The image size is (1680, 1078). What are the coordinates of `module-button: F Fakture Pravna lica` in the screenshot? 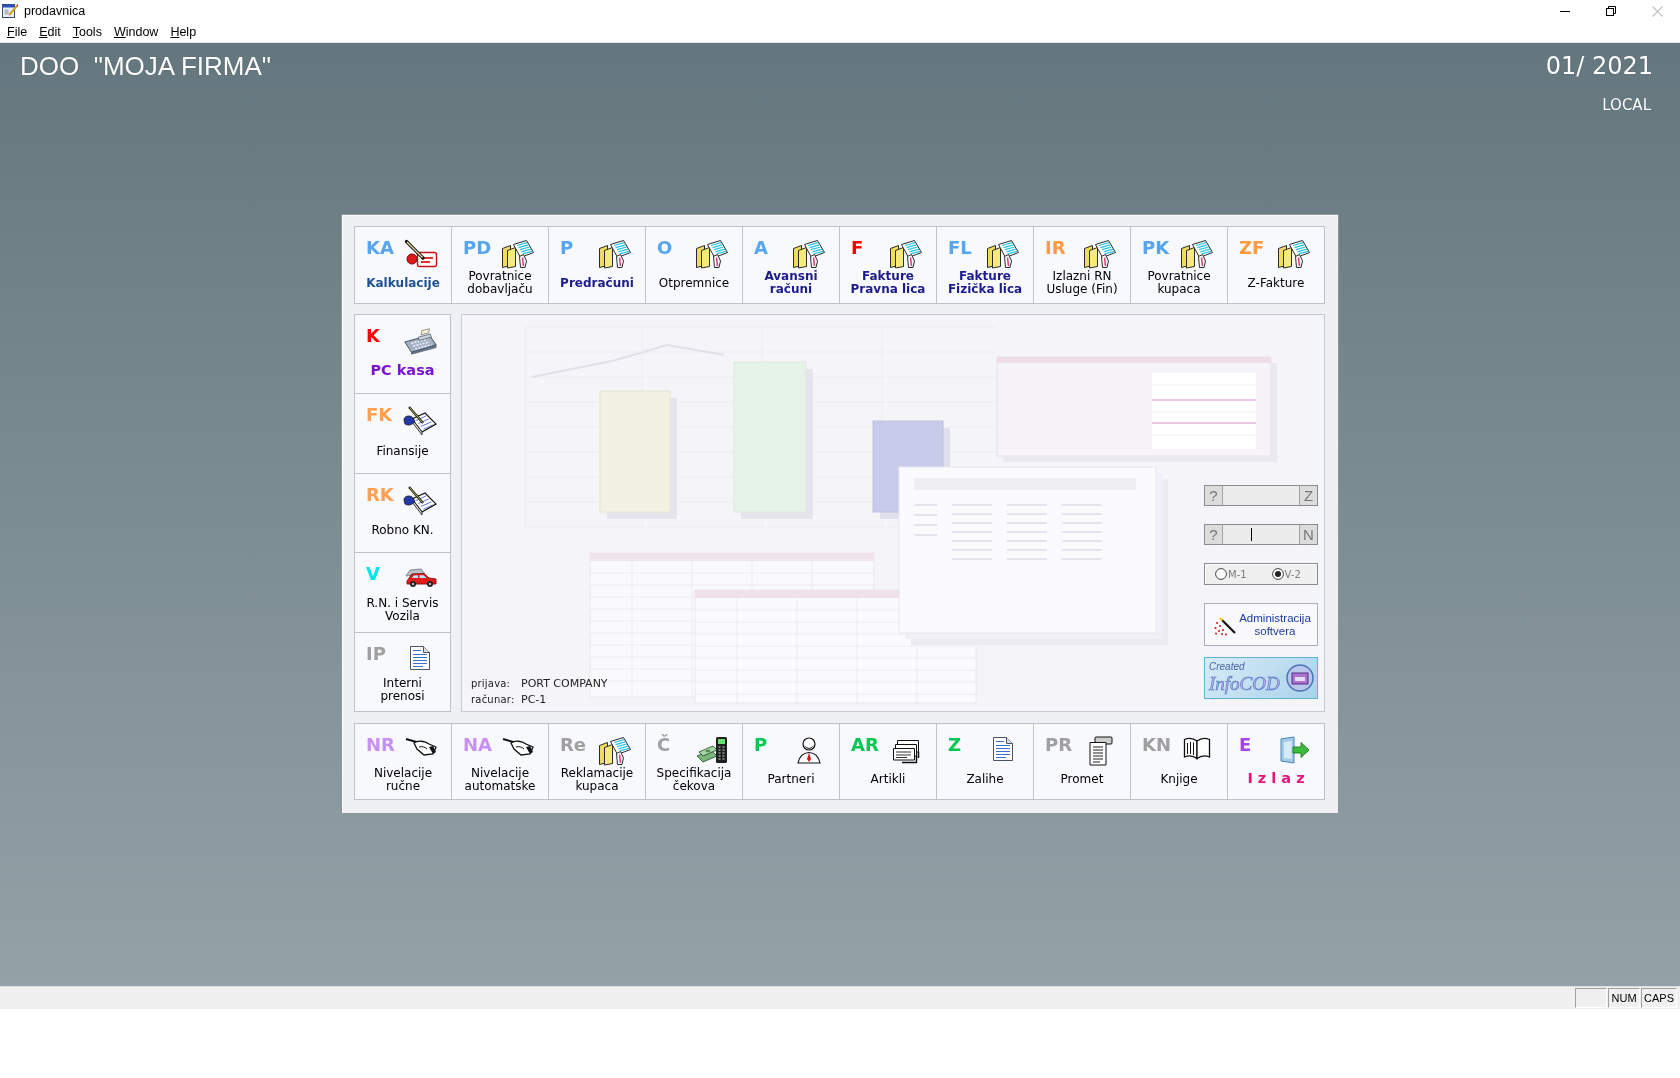 It's located at (888, 265).